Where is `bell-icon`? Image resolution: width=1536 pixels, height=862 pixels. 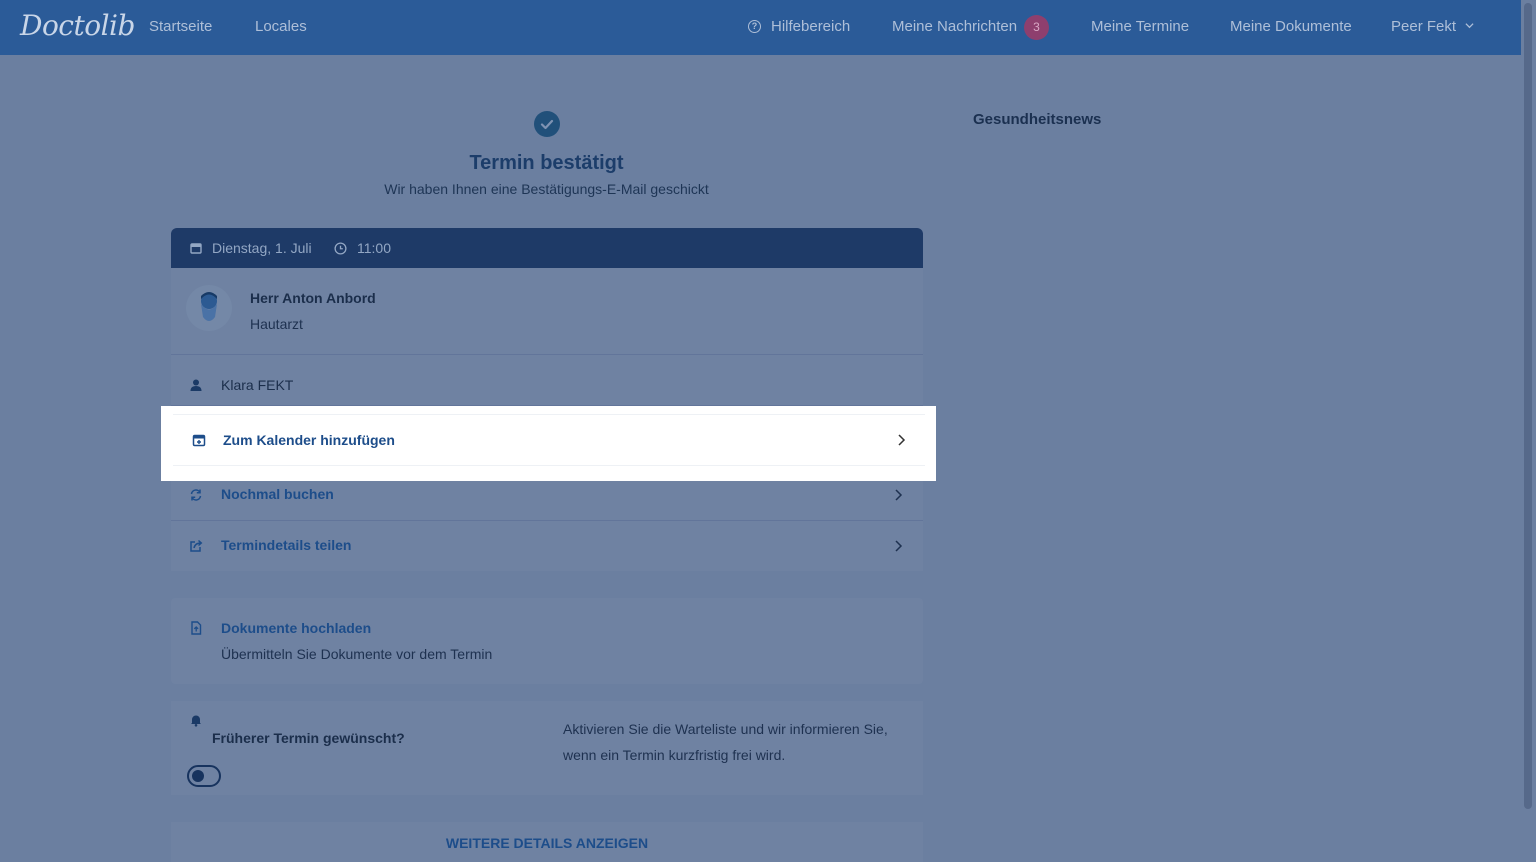
bell-icon is located at coordinates (196, 721).